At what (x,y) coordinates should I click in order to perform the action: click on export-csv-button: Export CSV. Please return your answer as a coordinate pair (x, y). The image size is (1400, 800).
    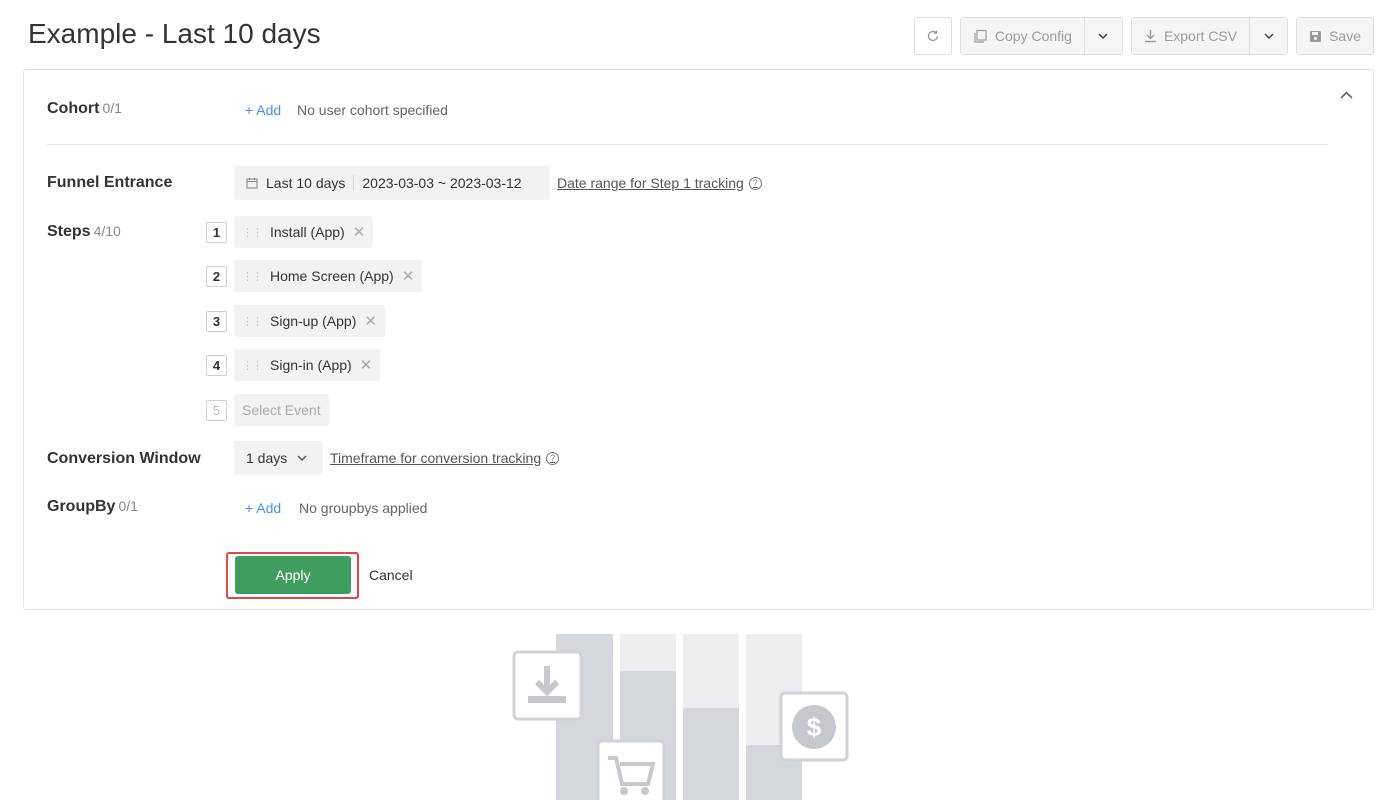
    Looking at the image, I should click on (1190, 36).